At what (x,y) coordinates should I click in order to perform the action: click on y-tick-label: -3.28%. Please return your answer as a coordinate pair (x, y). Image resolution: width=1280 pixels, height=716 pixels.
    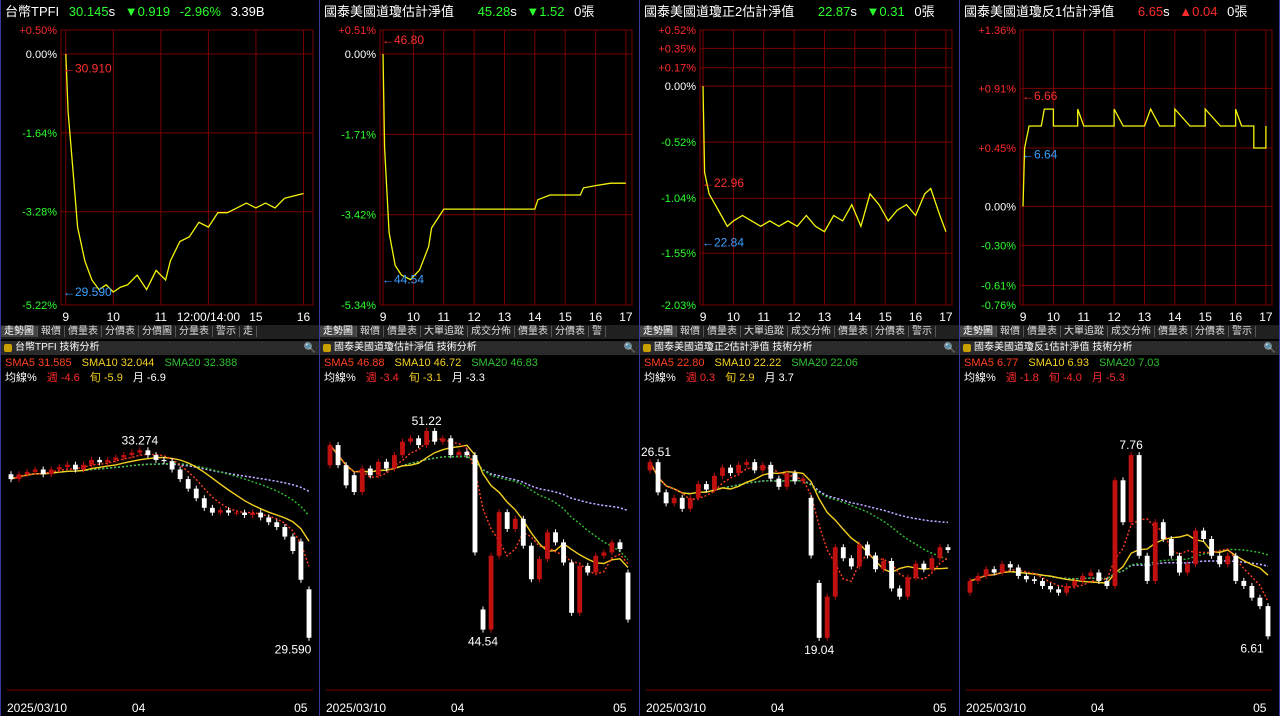
    Looking at the image, I should click on (39, 213).